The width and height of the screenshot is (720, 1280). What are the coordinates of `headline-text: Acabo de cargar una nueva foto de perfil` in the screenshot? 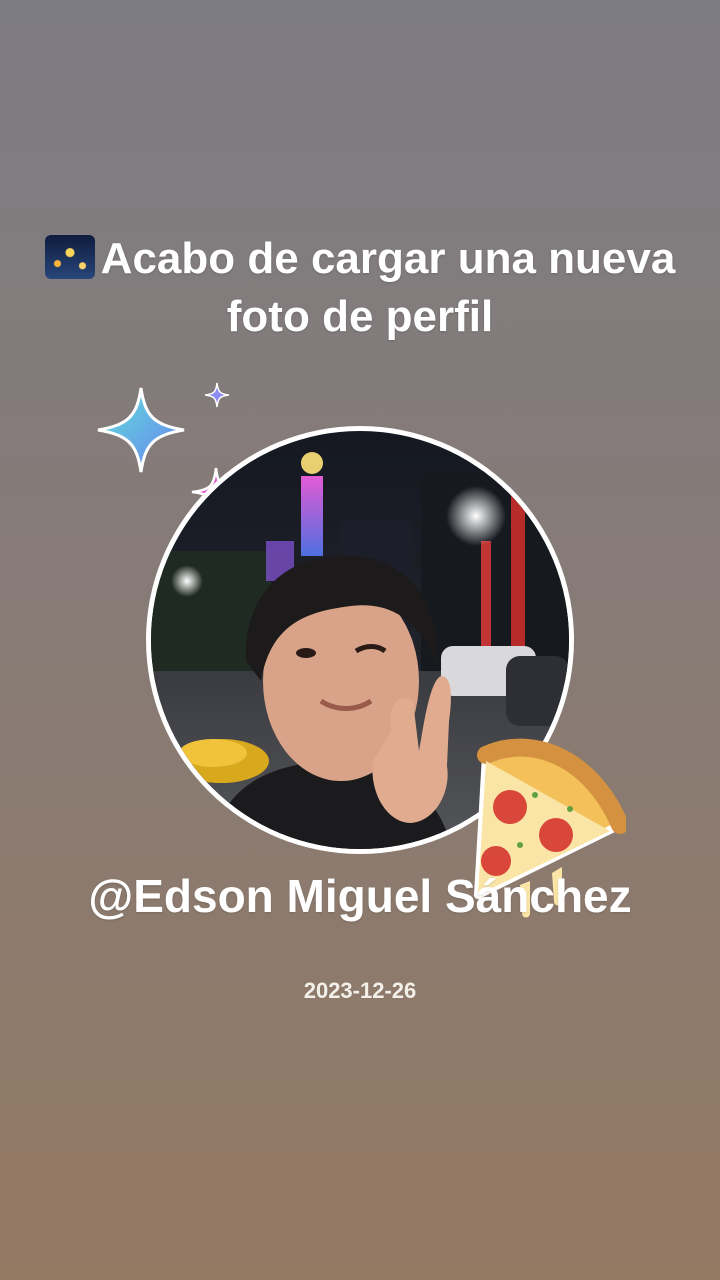 It's located at (388, 287).